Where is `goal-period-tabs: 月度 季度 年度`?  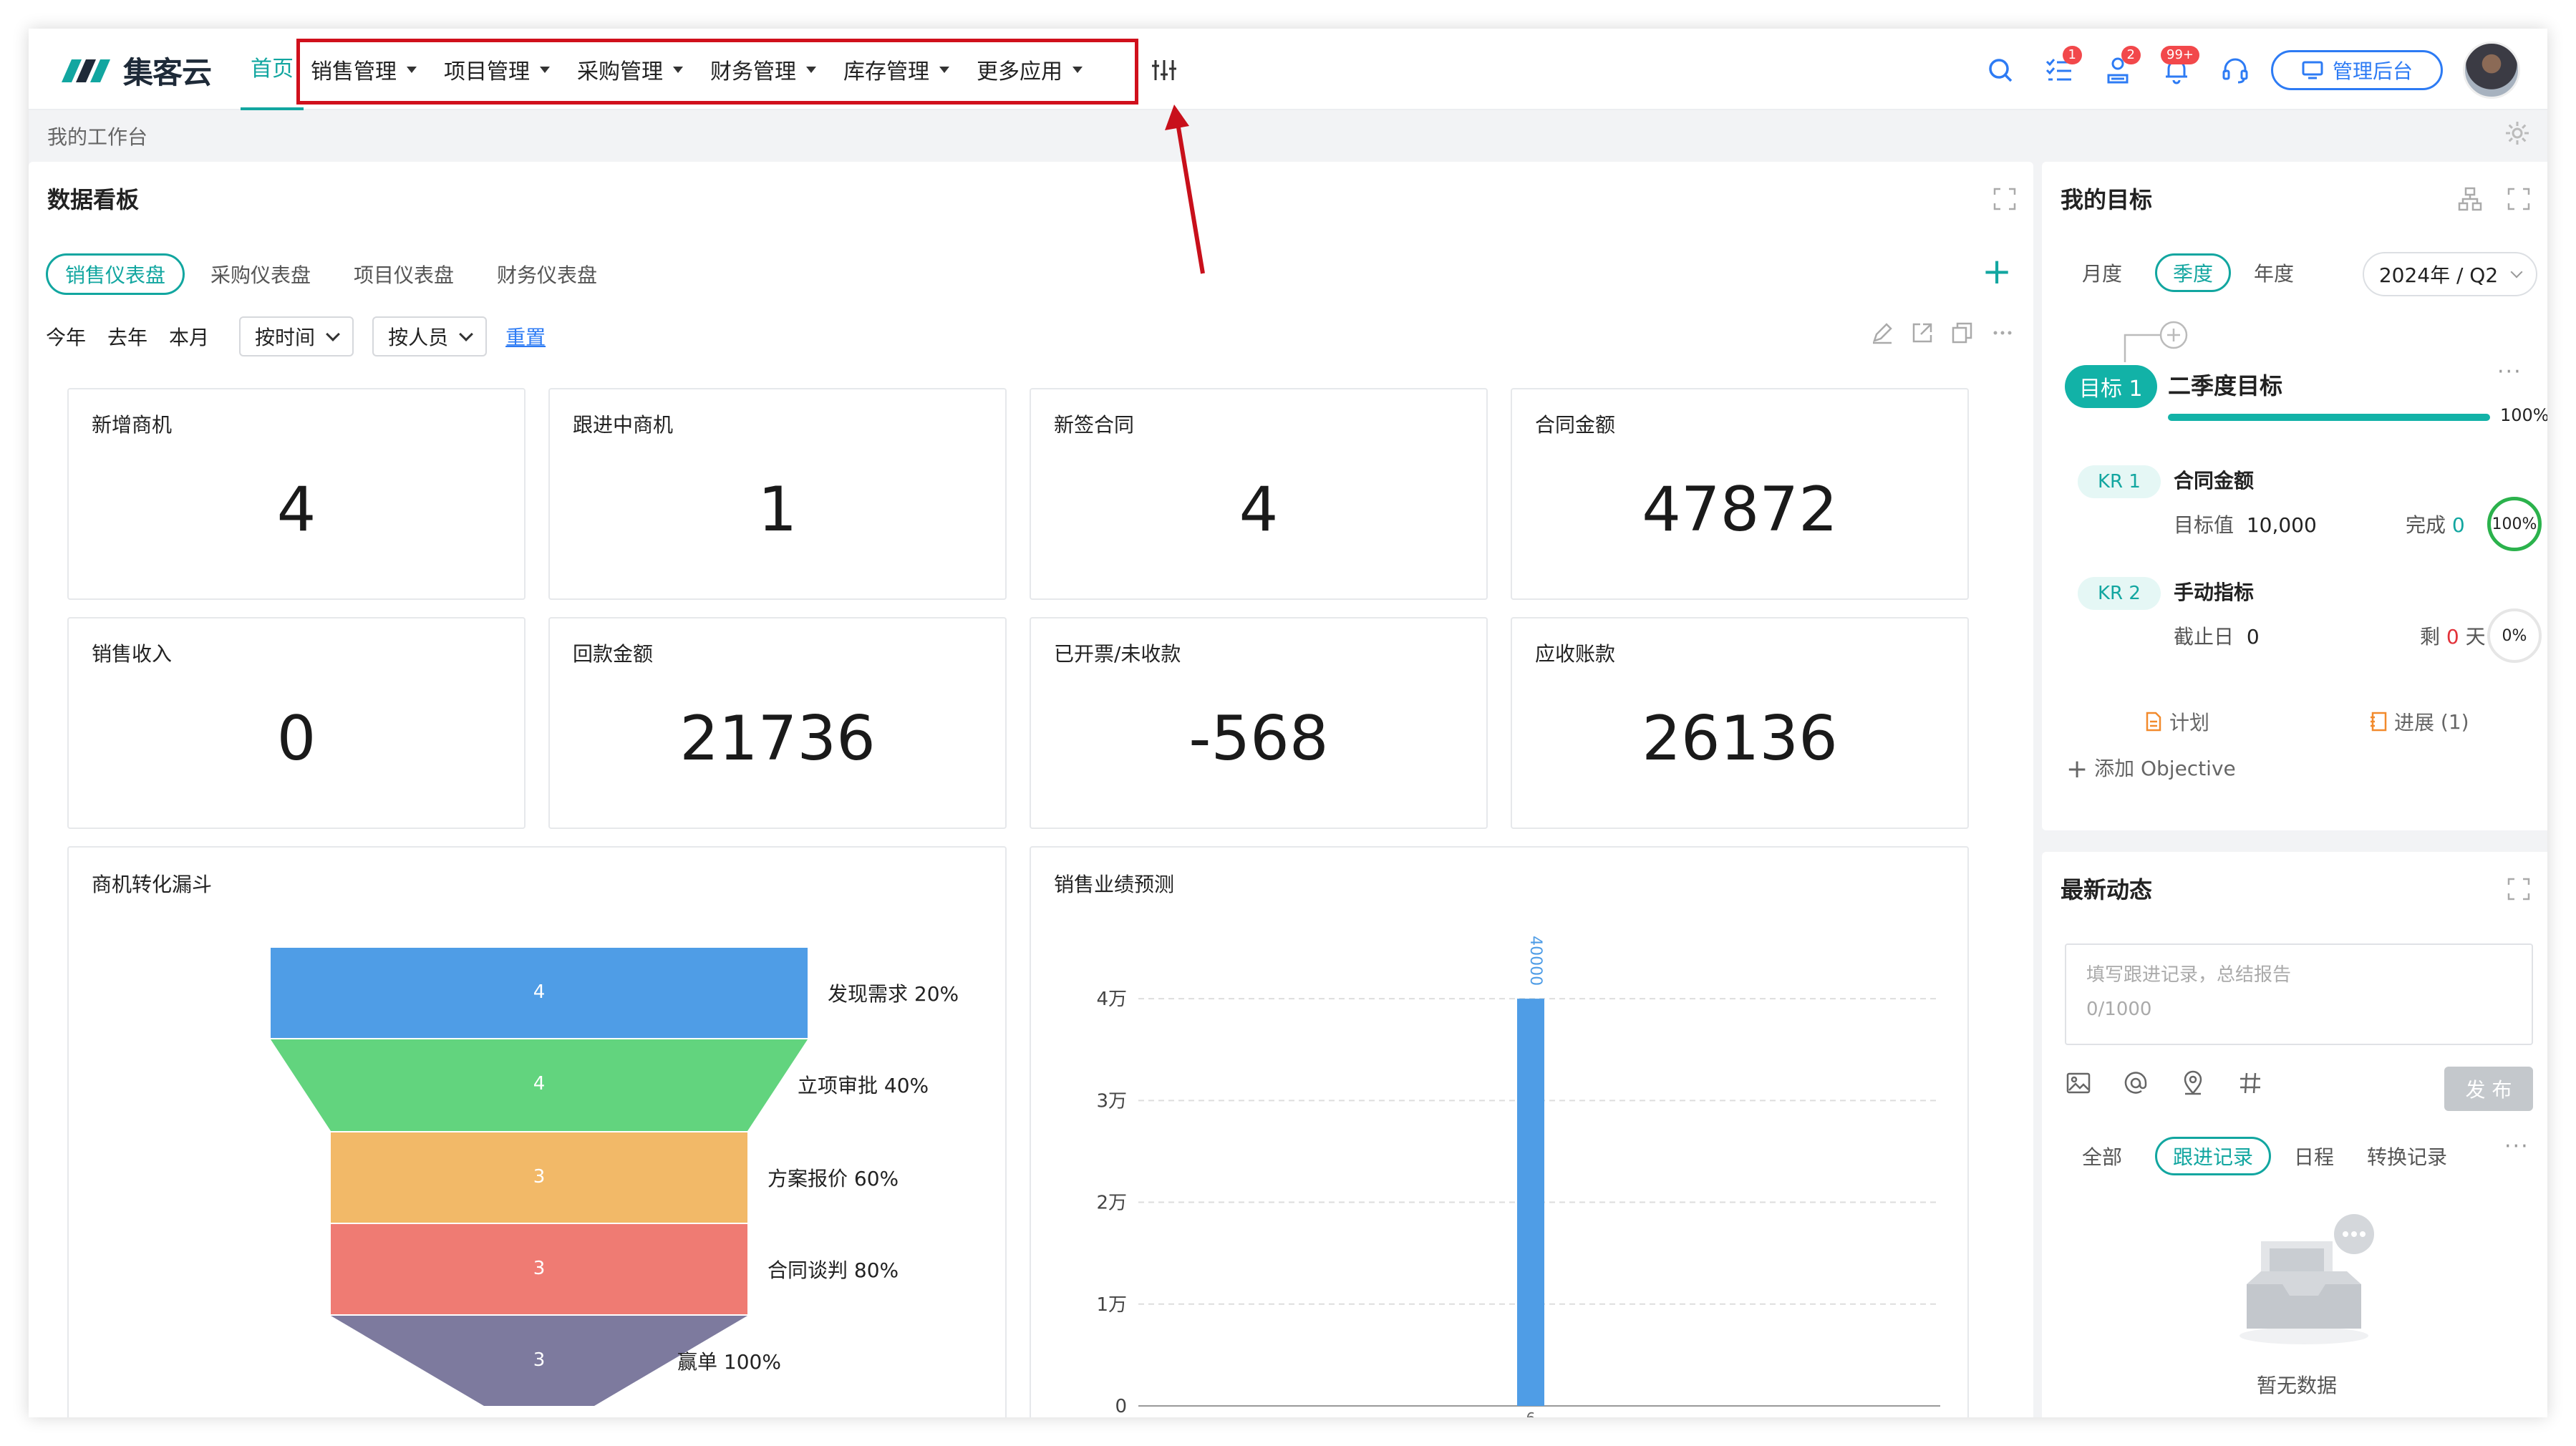 goal-period-tabs: 月度 季度 年度 is located at coordinates (2204, 272).